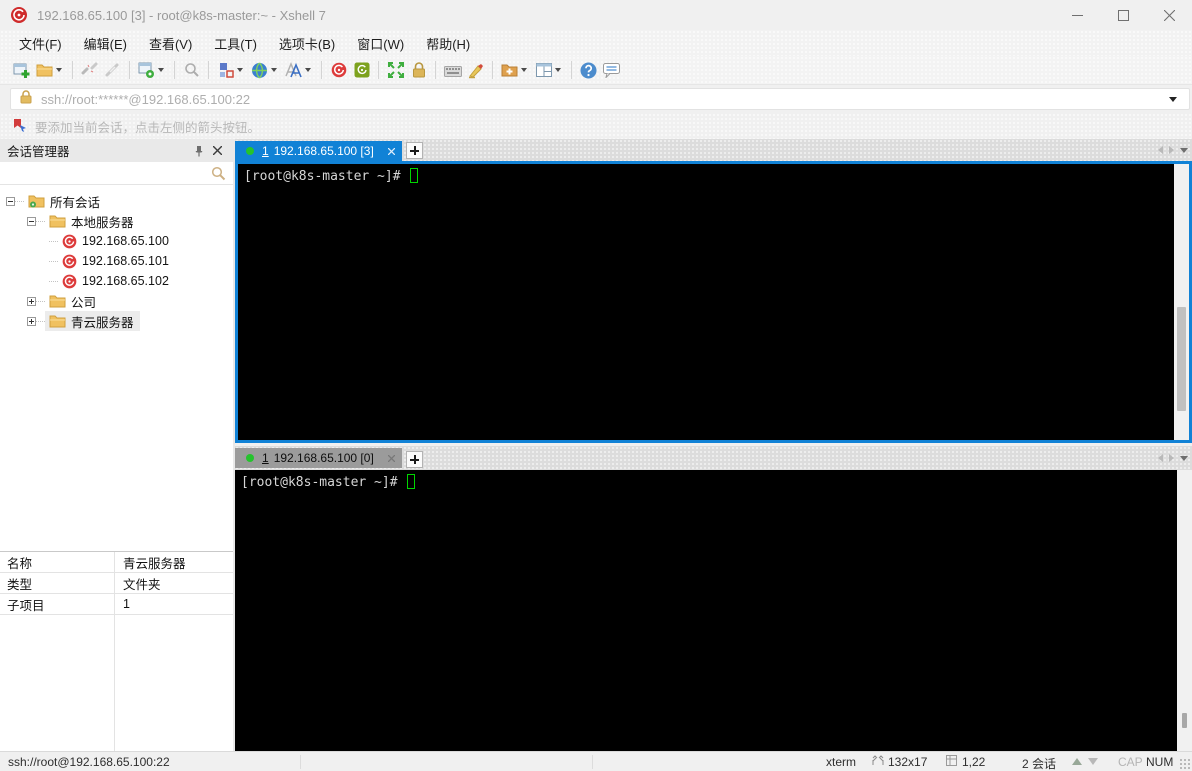  What do you see at coordinates (125, 261) in the screenshot?
I see `tree-item-label: 192.168.65.101` at bounding box center [125, 261].